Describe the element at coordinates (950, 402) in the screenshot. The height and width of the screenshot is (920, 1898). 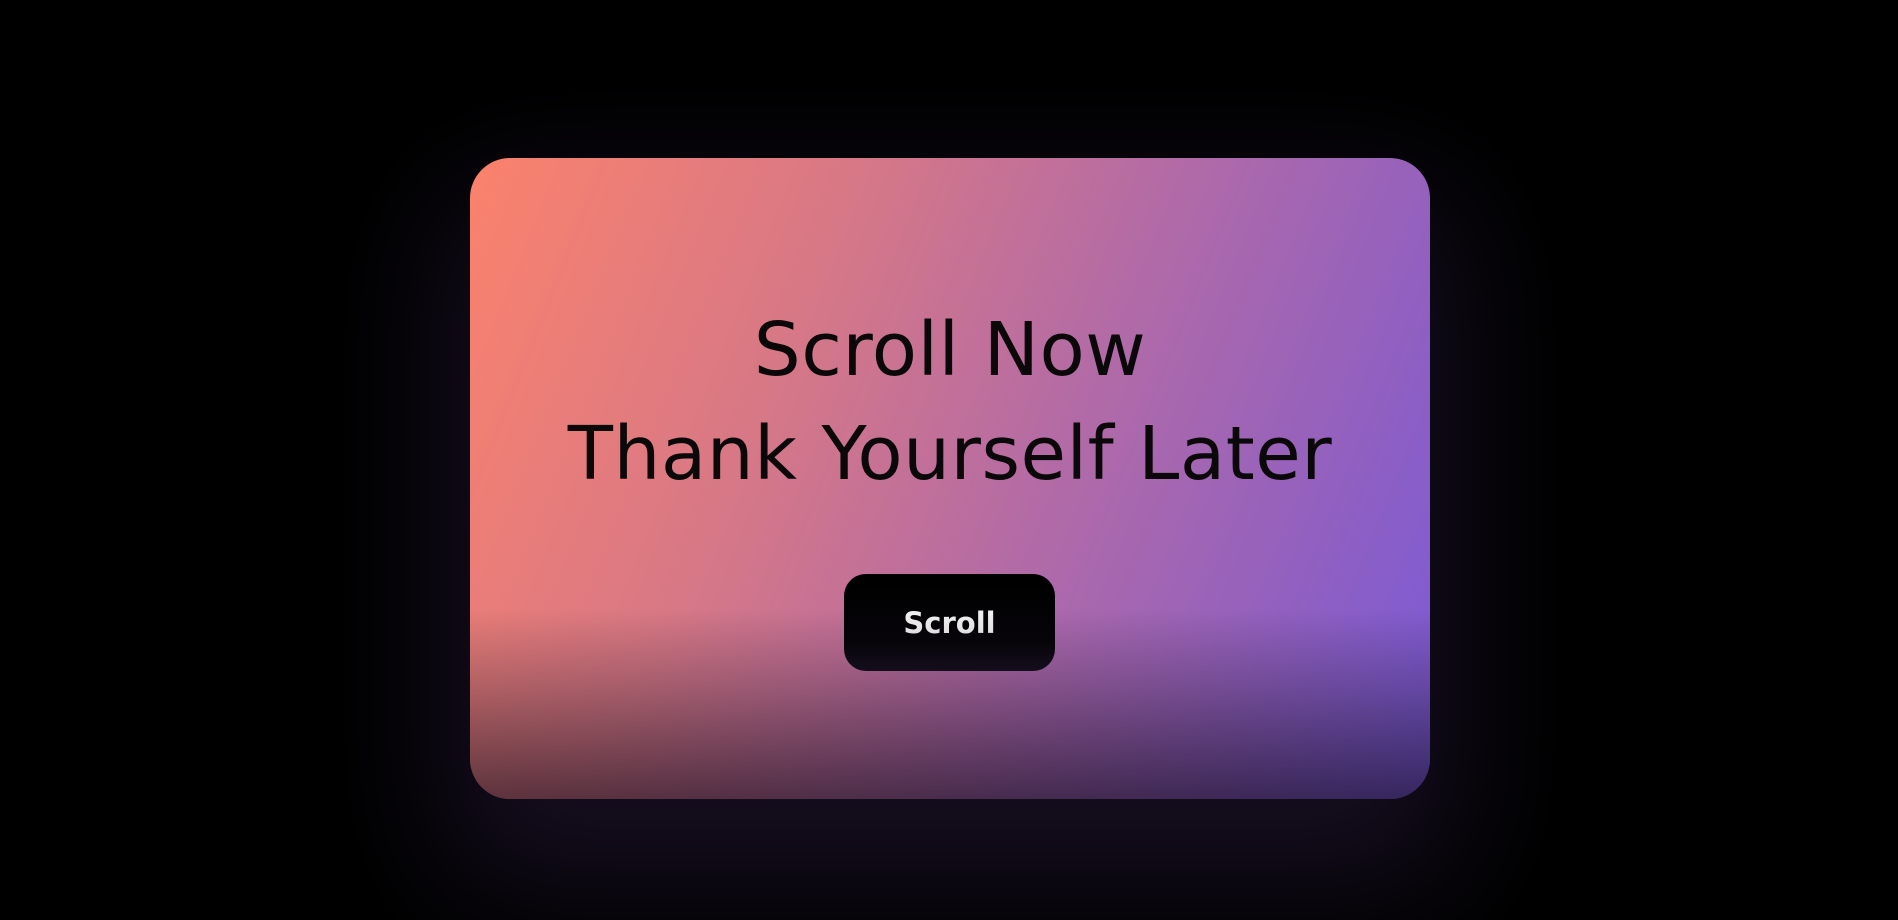
I see `hero-headline: Scroll Now Thank Yourself Later` at that location.